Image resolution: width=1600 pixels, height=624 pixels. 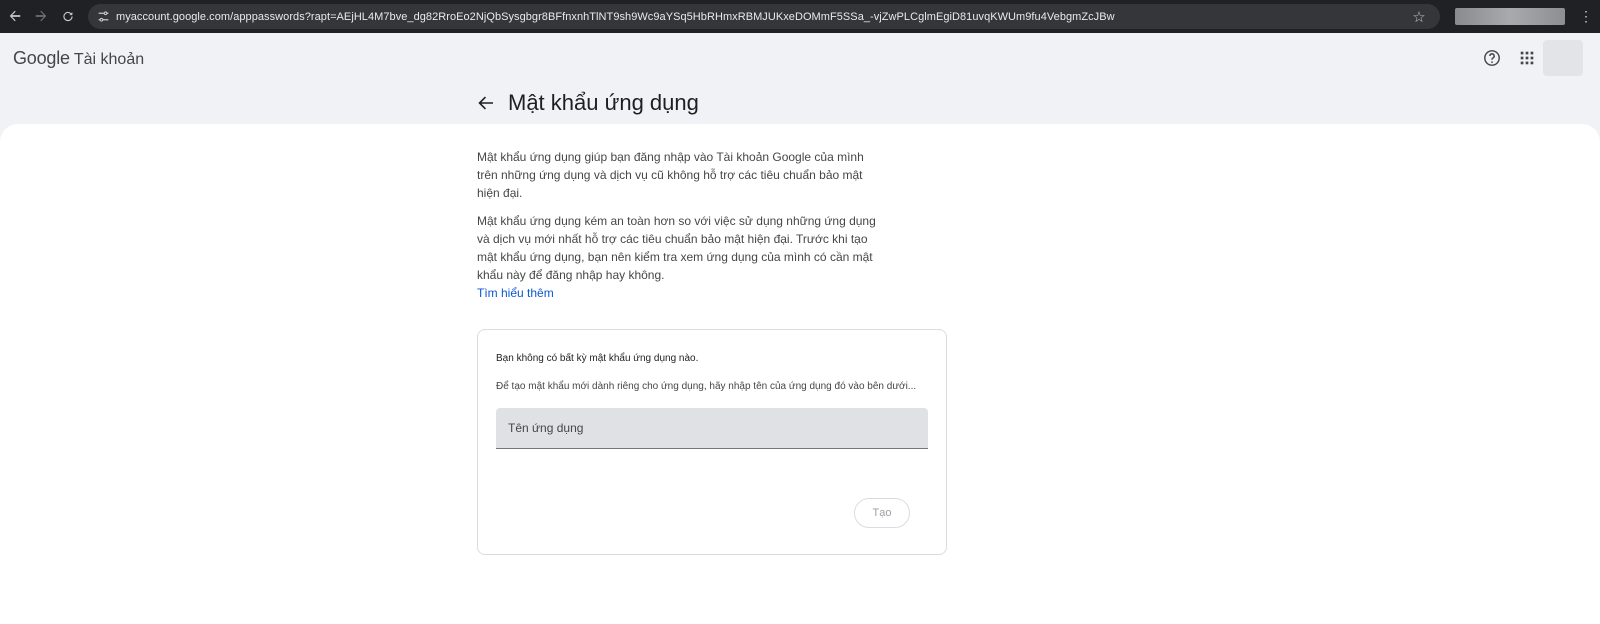 What do you see at coordinates (1510, 16) in the screenshot?
I see `profile-chip` at bounding box center [1510, 16].